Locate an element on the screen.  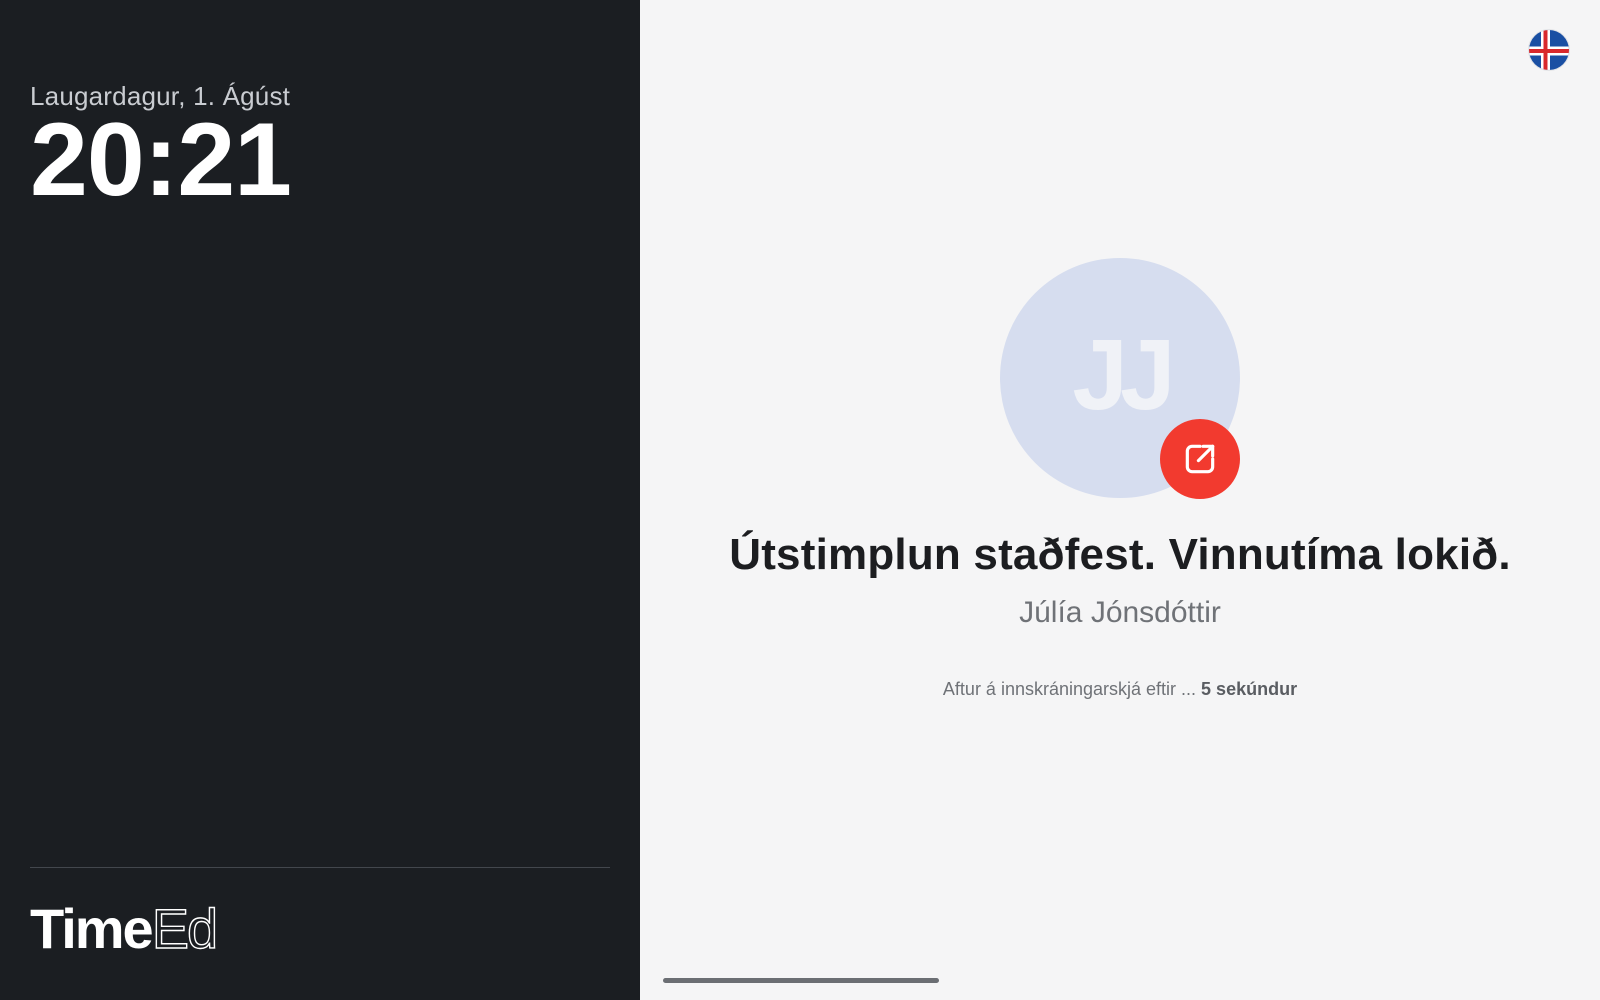
brand-logo: TimeEd is located at coordinates (124, 928).